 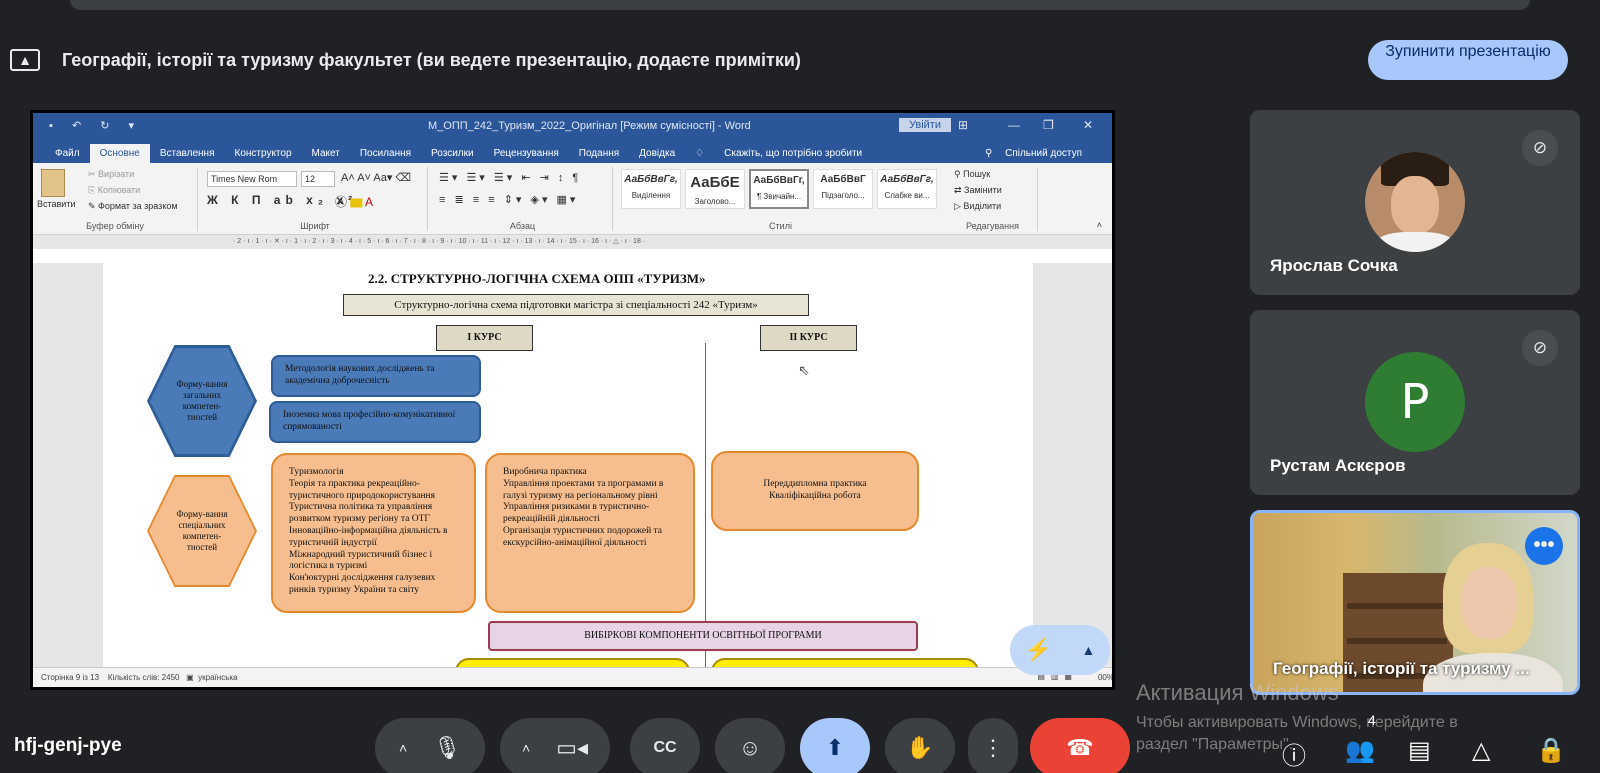 I want to click on stop-presenting-button: Зупинити презентацію, so click(x=1468, y=60).